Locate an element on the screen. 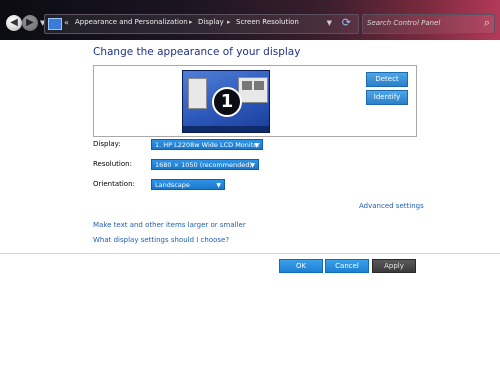  back-arrow-icon: ◀ is located at coordinates (14, 22).